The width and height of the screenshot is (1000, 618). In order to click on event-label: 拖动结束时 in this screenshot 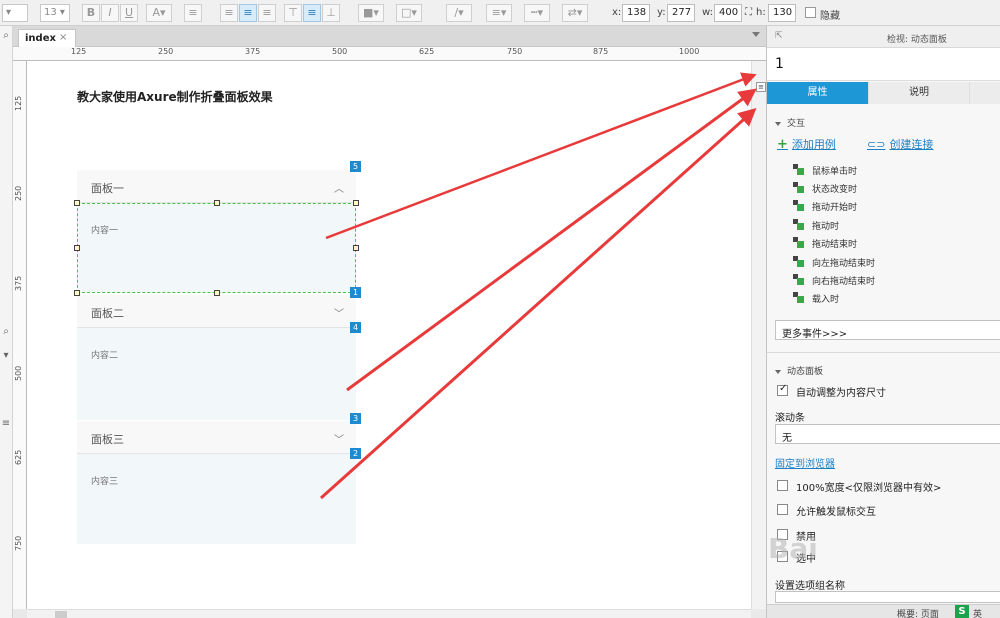, I will do `click(835, 245)`.